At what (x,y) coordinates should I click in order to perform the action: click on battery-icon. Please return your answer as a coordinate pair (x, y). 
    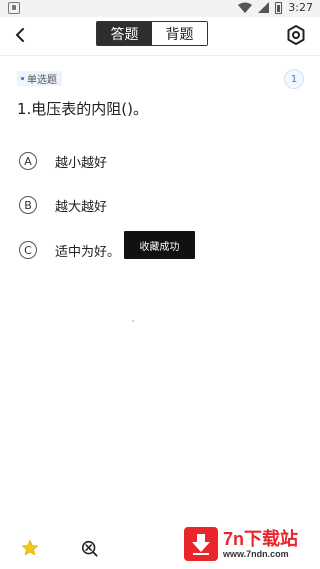
    Looking at the image, I should click on (279, 7).